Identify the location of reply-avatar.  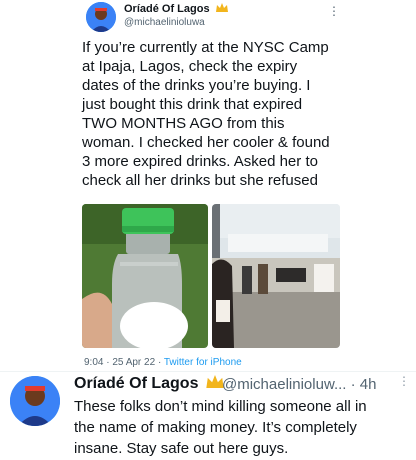
(35, 401).